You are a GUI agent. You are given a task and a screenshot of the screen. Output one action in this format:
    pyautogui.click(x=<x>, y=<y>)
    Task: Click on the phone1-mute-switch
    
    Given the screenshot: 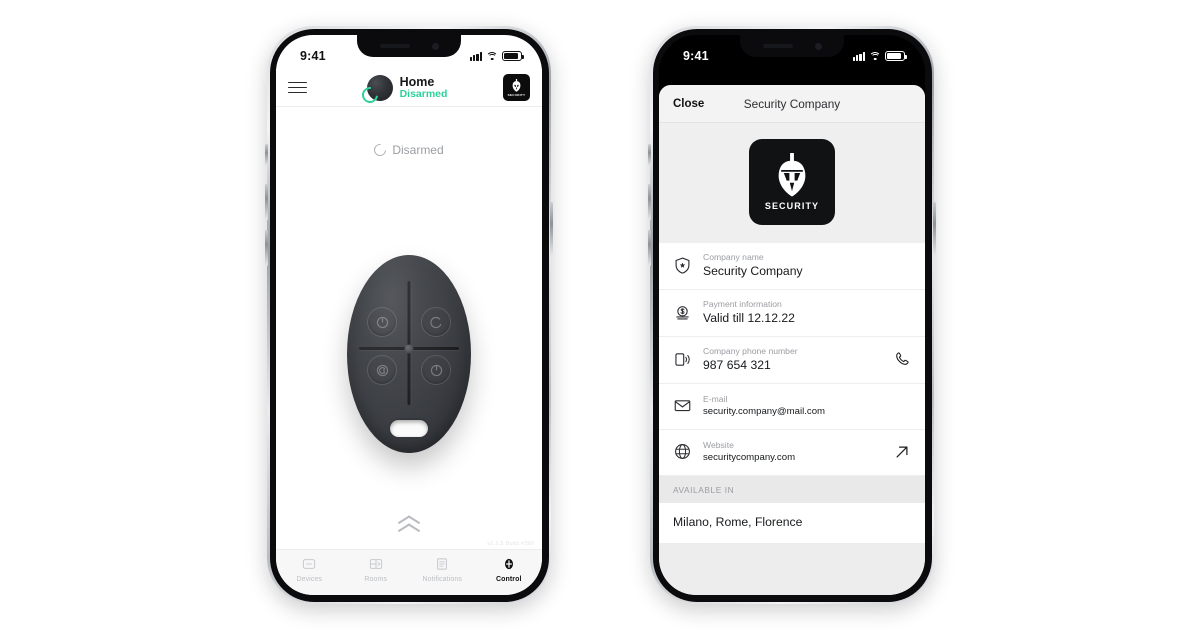 What is the action you would take?
    pyautogui.click(x=266, y=155)
    